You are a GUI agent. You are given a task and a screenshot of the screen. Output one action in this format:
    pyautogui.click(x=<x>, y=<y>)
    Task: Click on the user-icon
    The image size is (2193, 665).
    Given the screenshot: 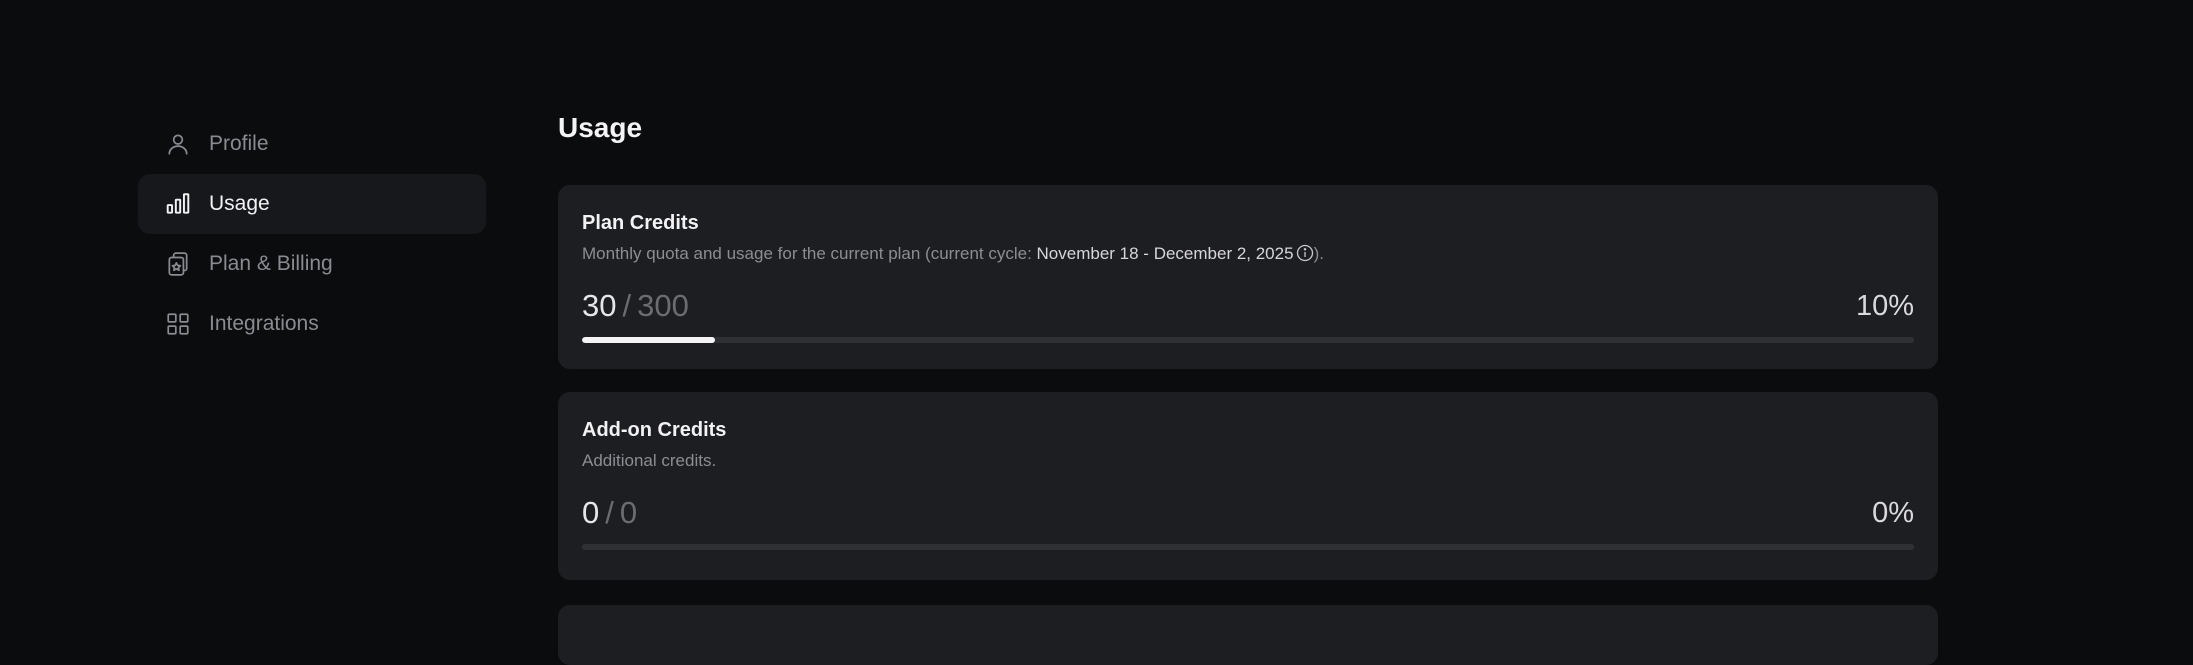 What is the action you would take?
    pyautogui.click(x=178, y=144)
    